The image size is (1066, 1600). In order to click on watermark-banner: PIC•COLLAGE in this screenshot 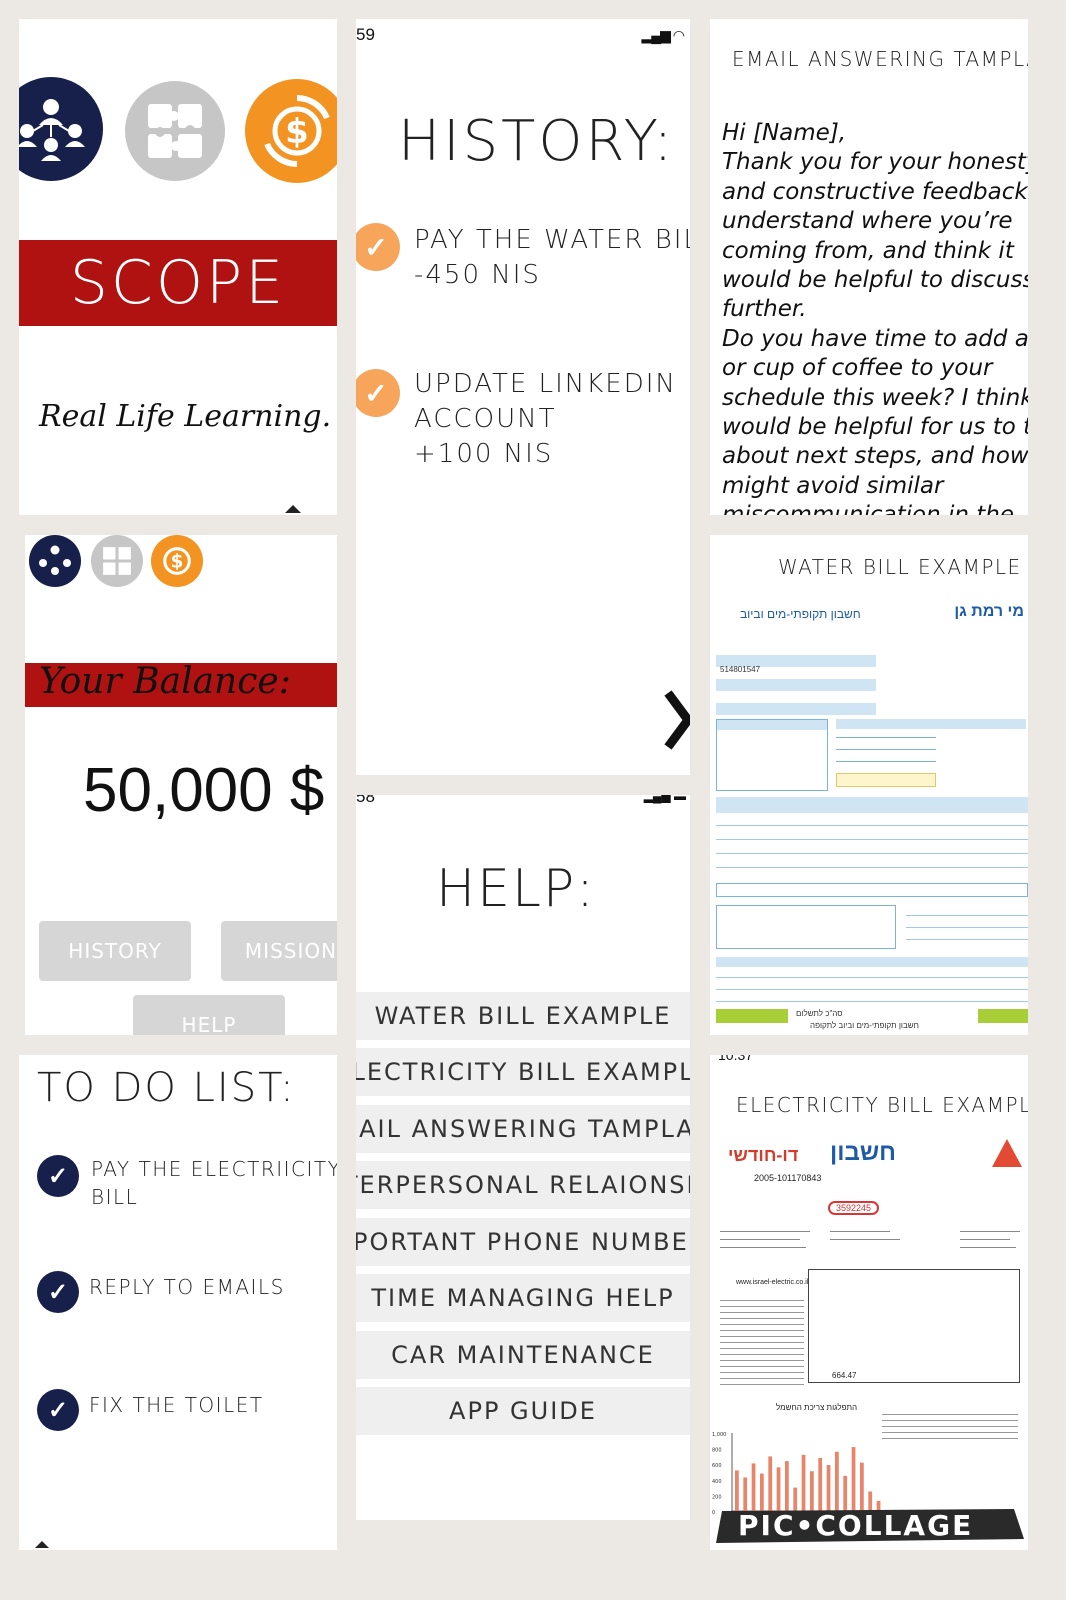, I will do `click(871, 1525)`.